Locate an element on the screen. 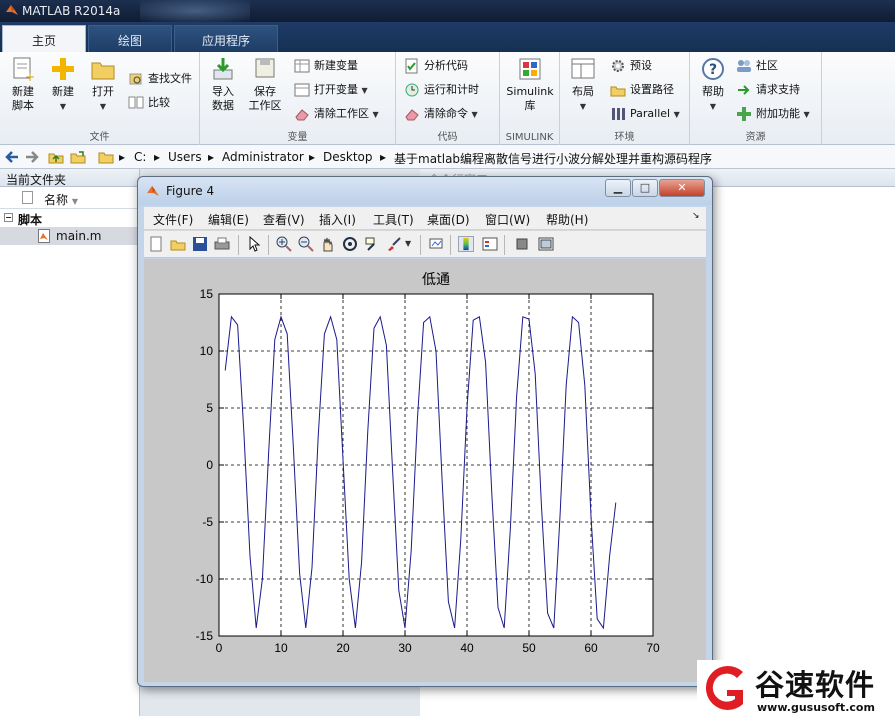 This screenshot has width=895, height=716. preferences-button: 预设 is located at coordinates (631, 66).